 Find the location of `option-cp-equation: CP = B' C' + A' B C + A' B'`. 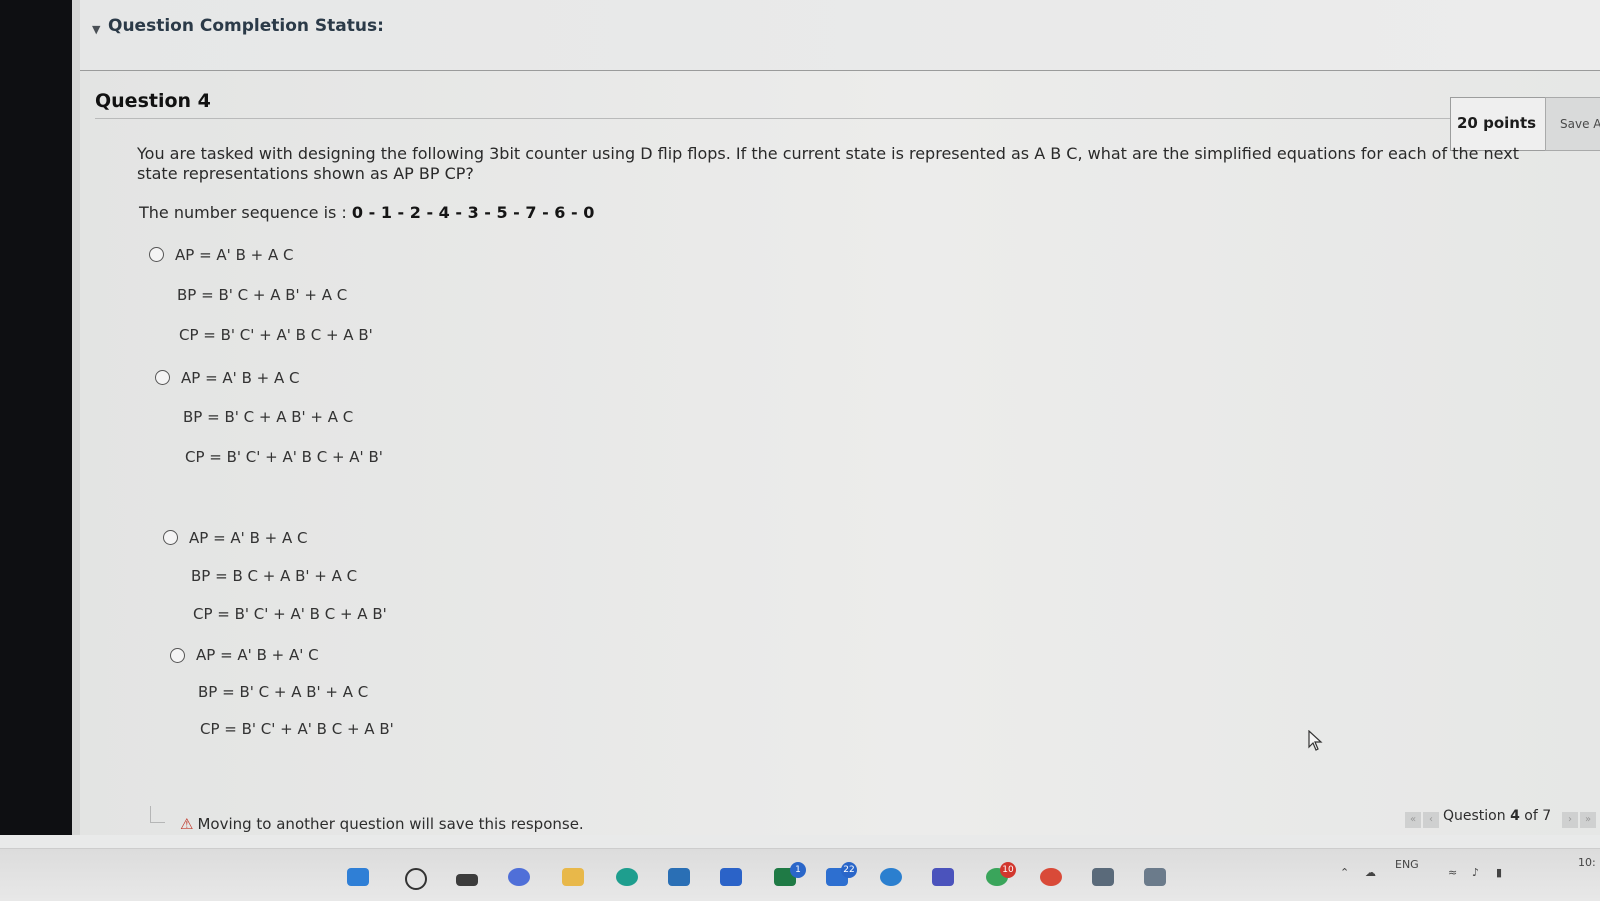

option-cp-equation: CP = B' C' + A' B C + A' B' is located at coordinates (284, 457).